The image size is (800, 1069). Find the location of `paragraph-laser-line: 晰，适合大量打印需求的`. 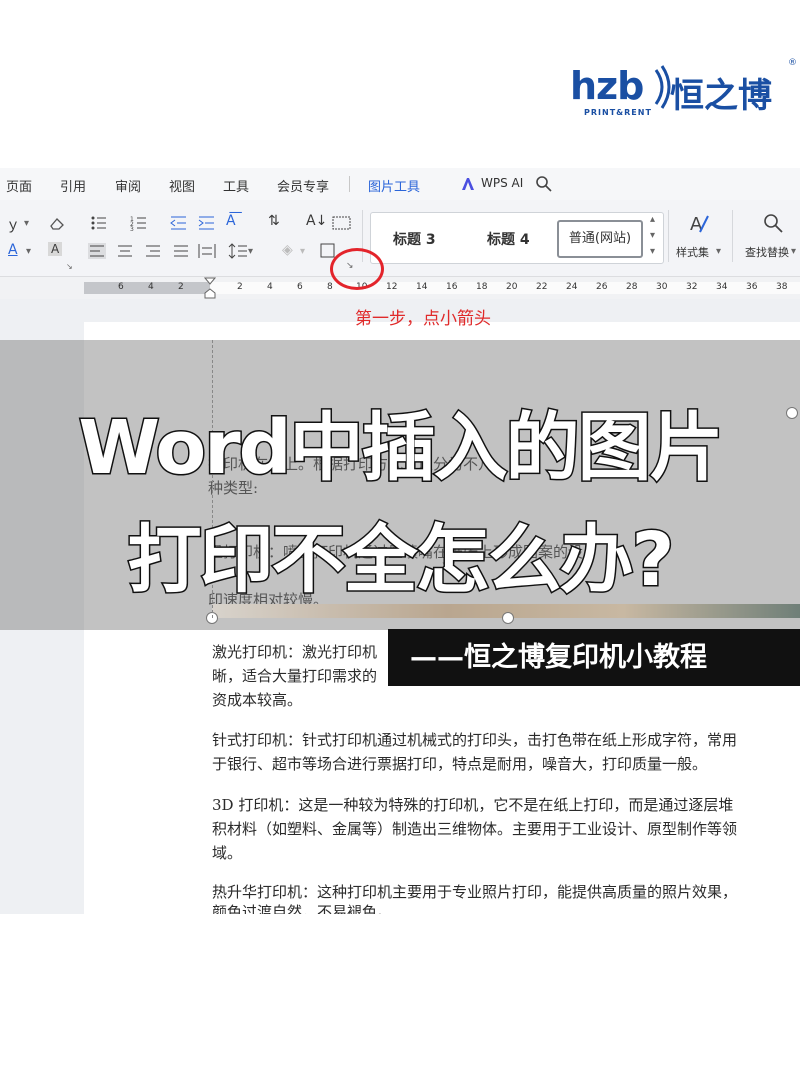

paragraph-laser-line: 晰，适合大量打印需求的 is located at coordinates (295, 676).